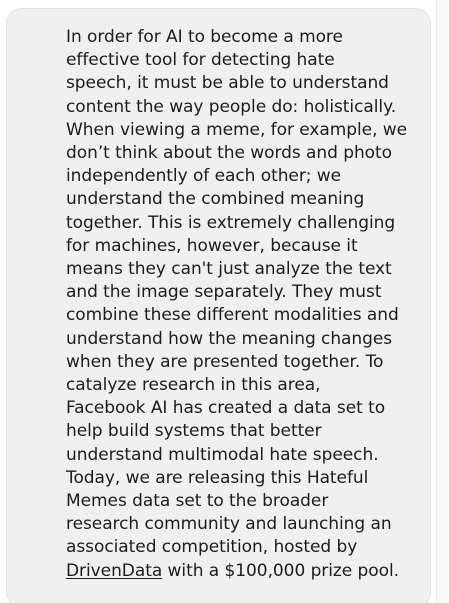 This screenshot has width=449, height=603. Describe the element at coordinates (231, 106) in the screenshot. I see `text-line: content the way people do: holistically.` at that location.